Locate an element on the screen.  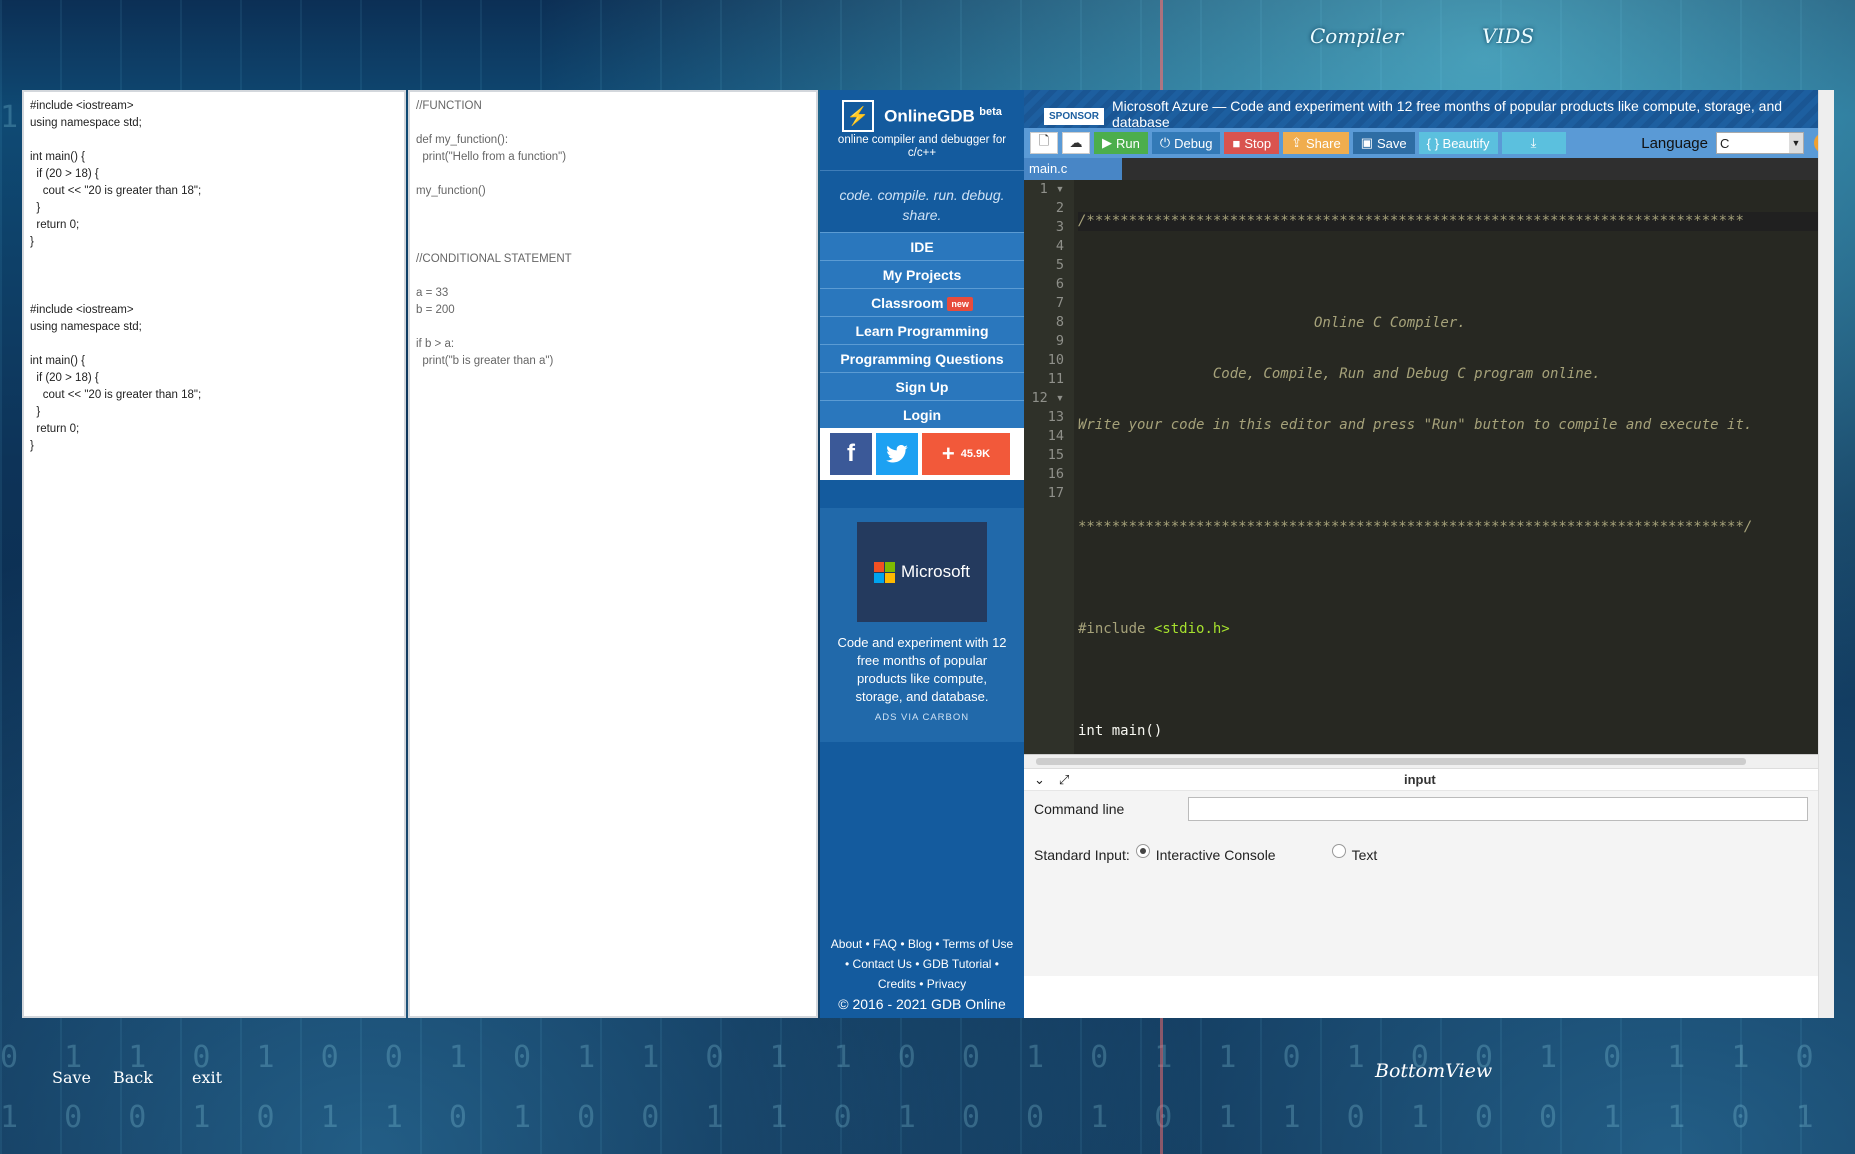
gdb-title: OnlineGDB is located at coordinates (929, 115).